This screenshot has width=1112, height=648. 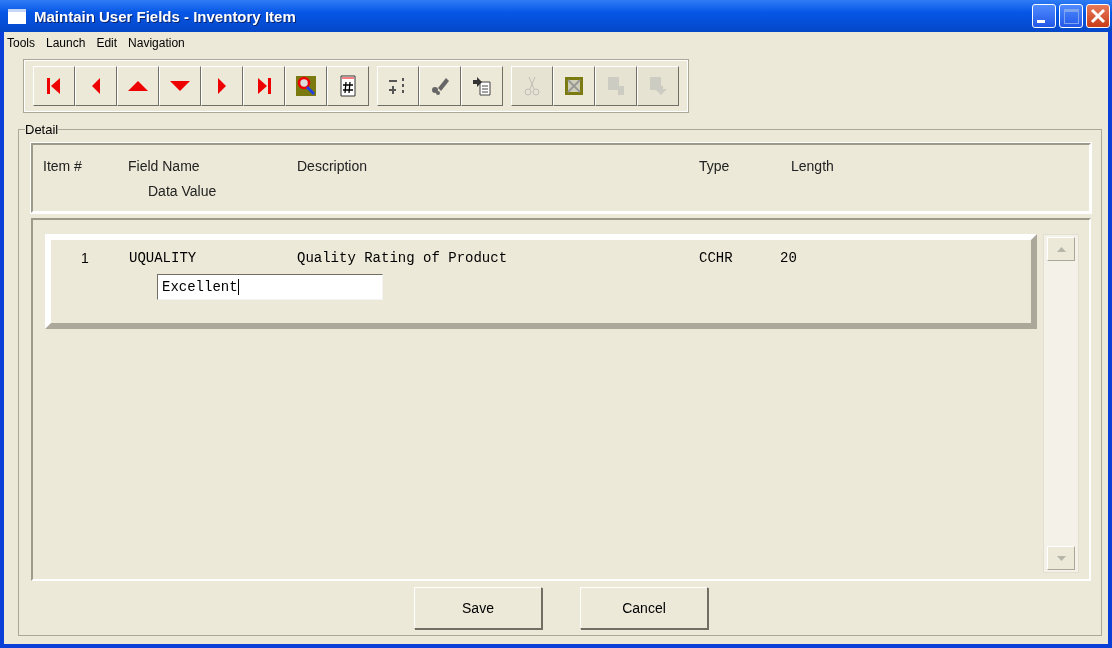 I want to click on close-button, so click(x=1098, y=16).